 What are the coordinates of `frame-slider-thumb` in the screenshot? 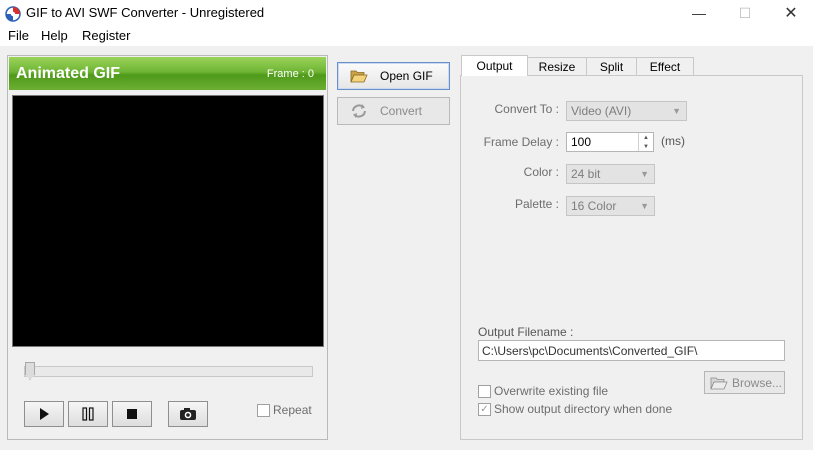 It's located at (30, 371).